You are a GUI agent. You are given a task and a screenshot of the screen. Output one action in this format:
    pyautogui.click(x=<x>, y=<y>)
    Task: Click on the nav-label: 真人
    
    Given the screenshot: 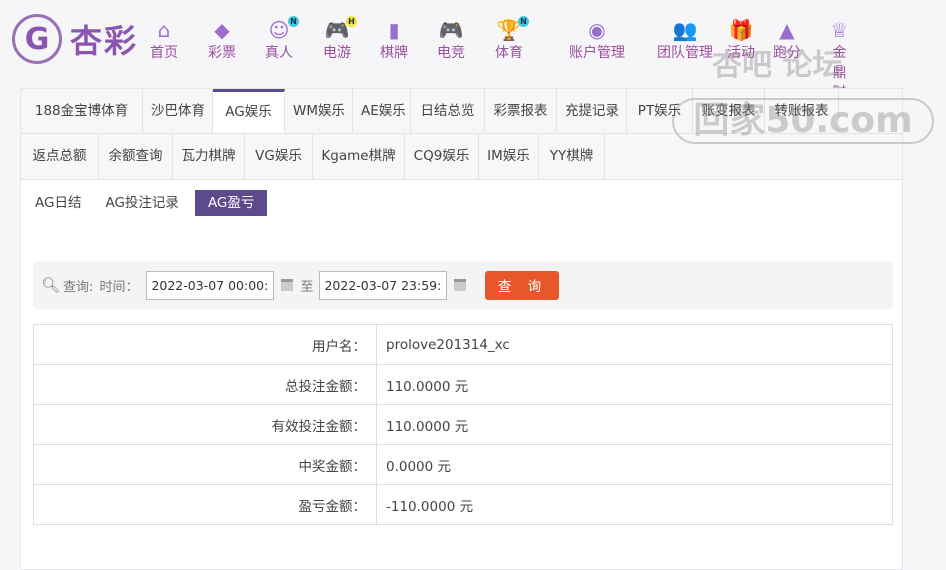 What is the action you would take?
    pyautogui.click(x=279, y=53)
    